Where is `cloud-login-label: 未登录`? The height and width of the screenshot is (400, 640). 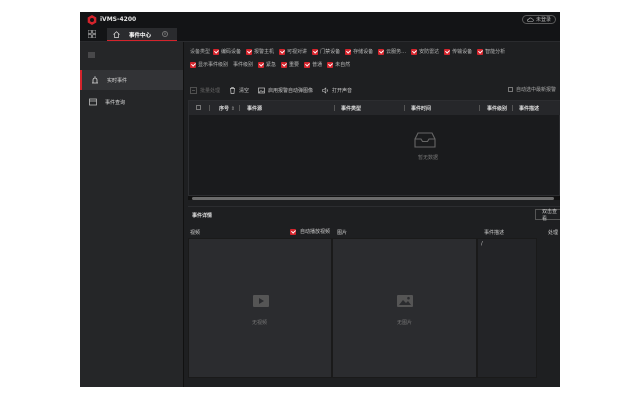 cloud-login-label: 未登录 is located at coordinates (543, 20).